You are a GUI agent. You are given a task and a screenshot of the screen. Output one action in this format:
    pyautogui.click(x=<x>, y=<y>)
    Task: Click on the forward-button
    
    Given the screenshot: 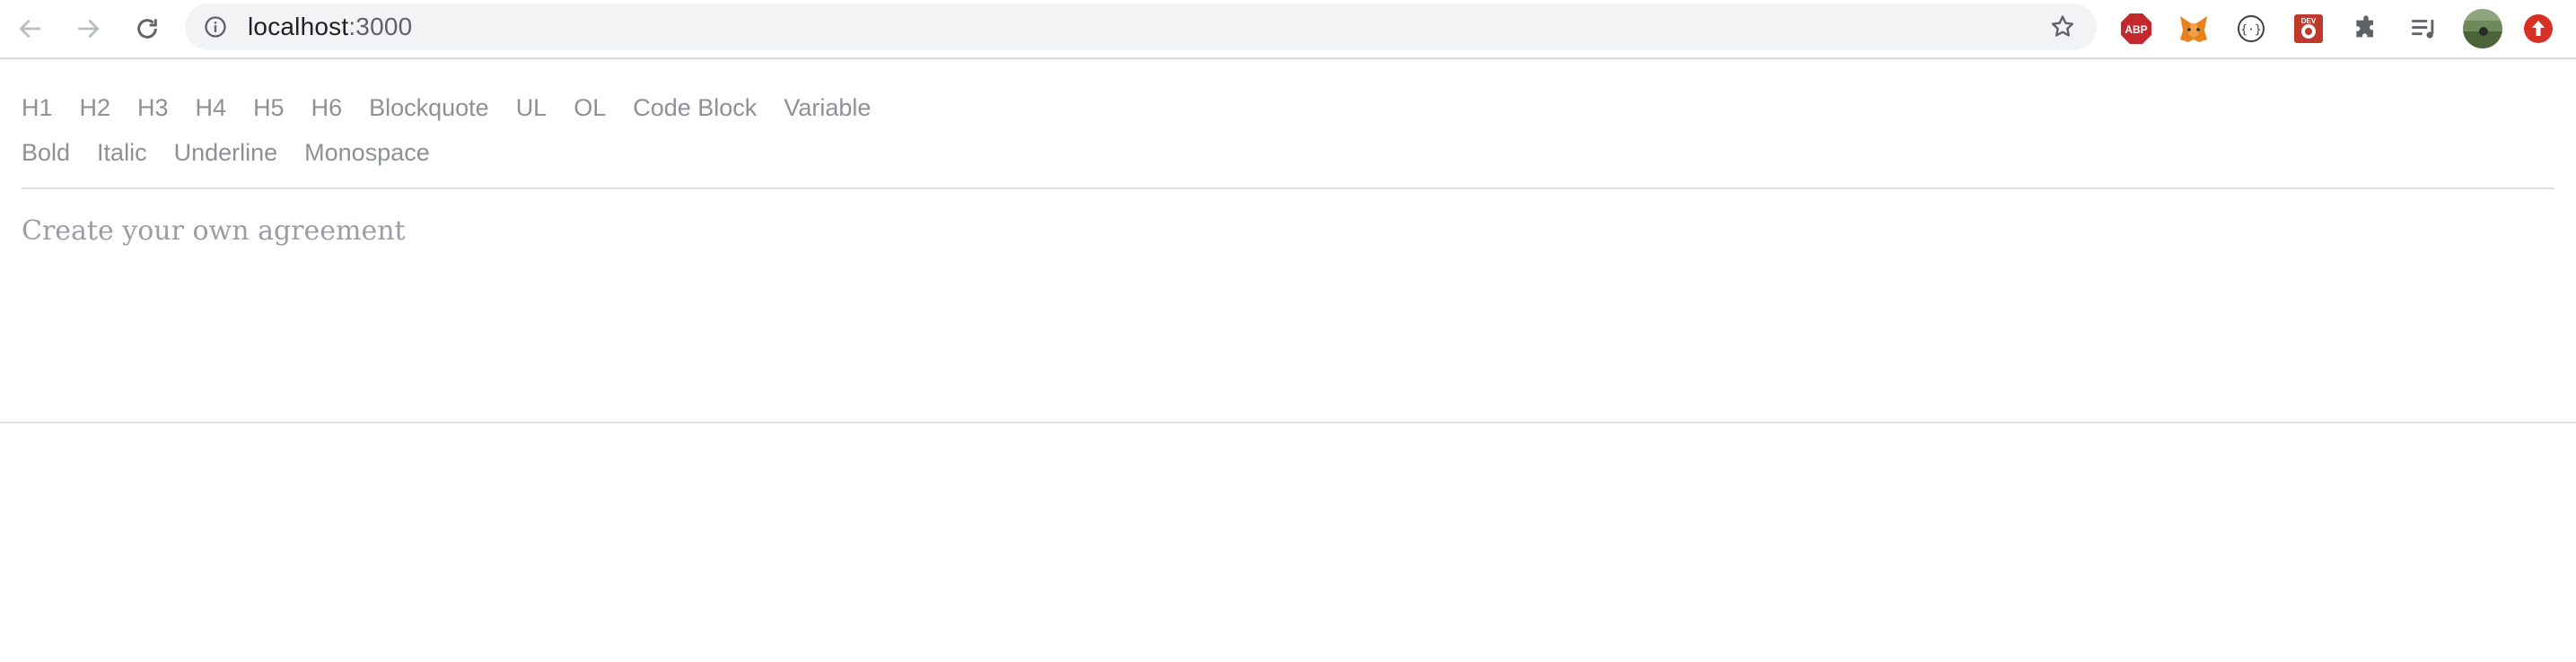 What is the action you would take?
    pyautogui.click(x=88, y=28)
    